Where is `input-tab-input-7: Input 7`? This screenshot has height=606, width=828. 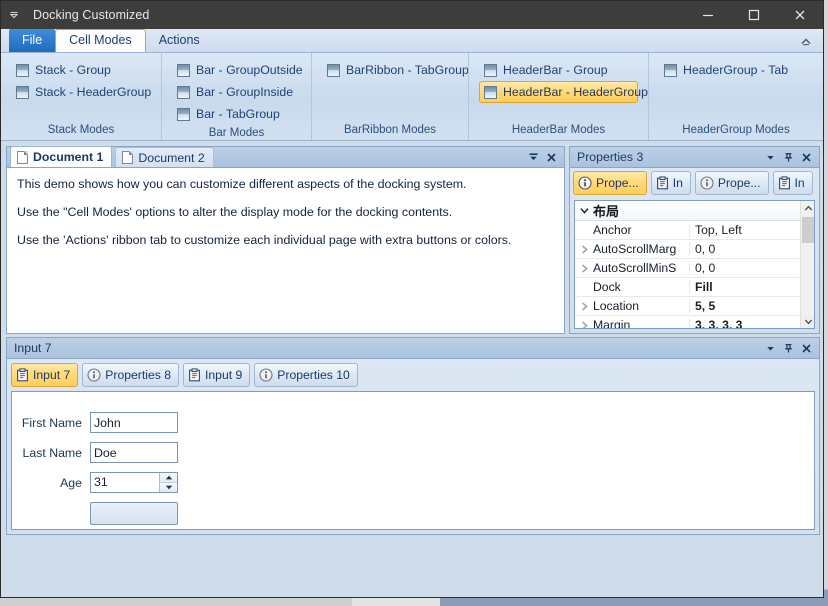 input-tab-input-7: Input 7 is located at coordinates (45, 375).